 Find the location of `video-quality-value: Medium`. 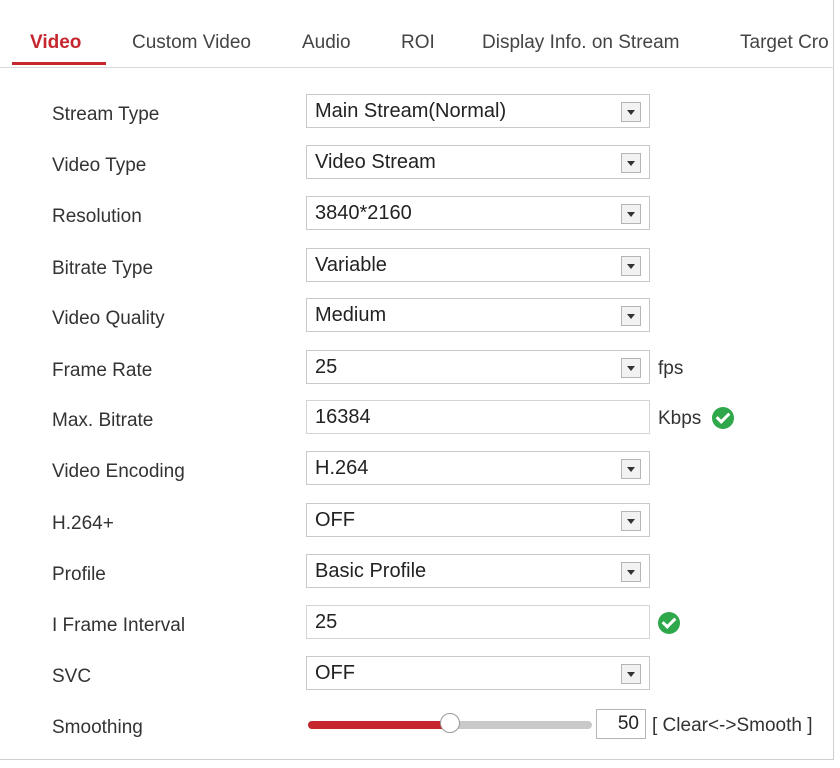

video-quality-value: Medium is located at coordinates (351, 315).